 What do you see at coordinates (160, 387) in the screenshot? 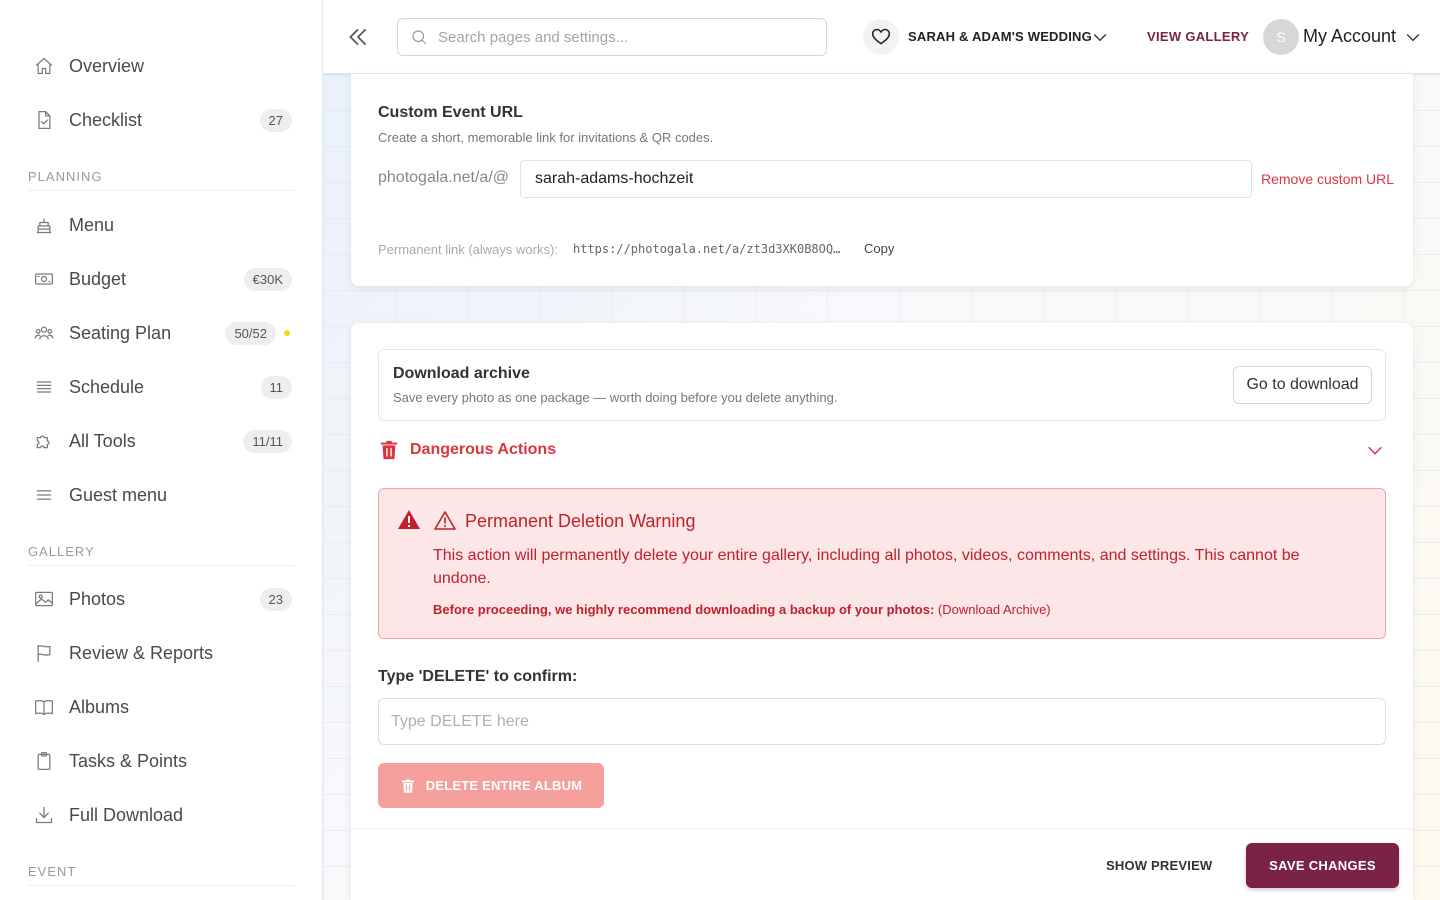
I see `sidebar-item-schedule: Schedule 11` at bounding box center [160, 387].